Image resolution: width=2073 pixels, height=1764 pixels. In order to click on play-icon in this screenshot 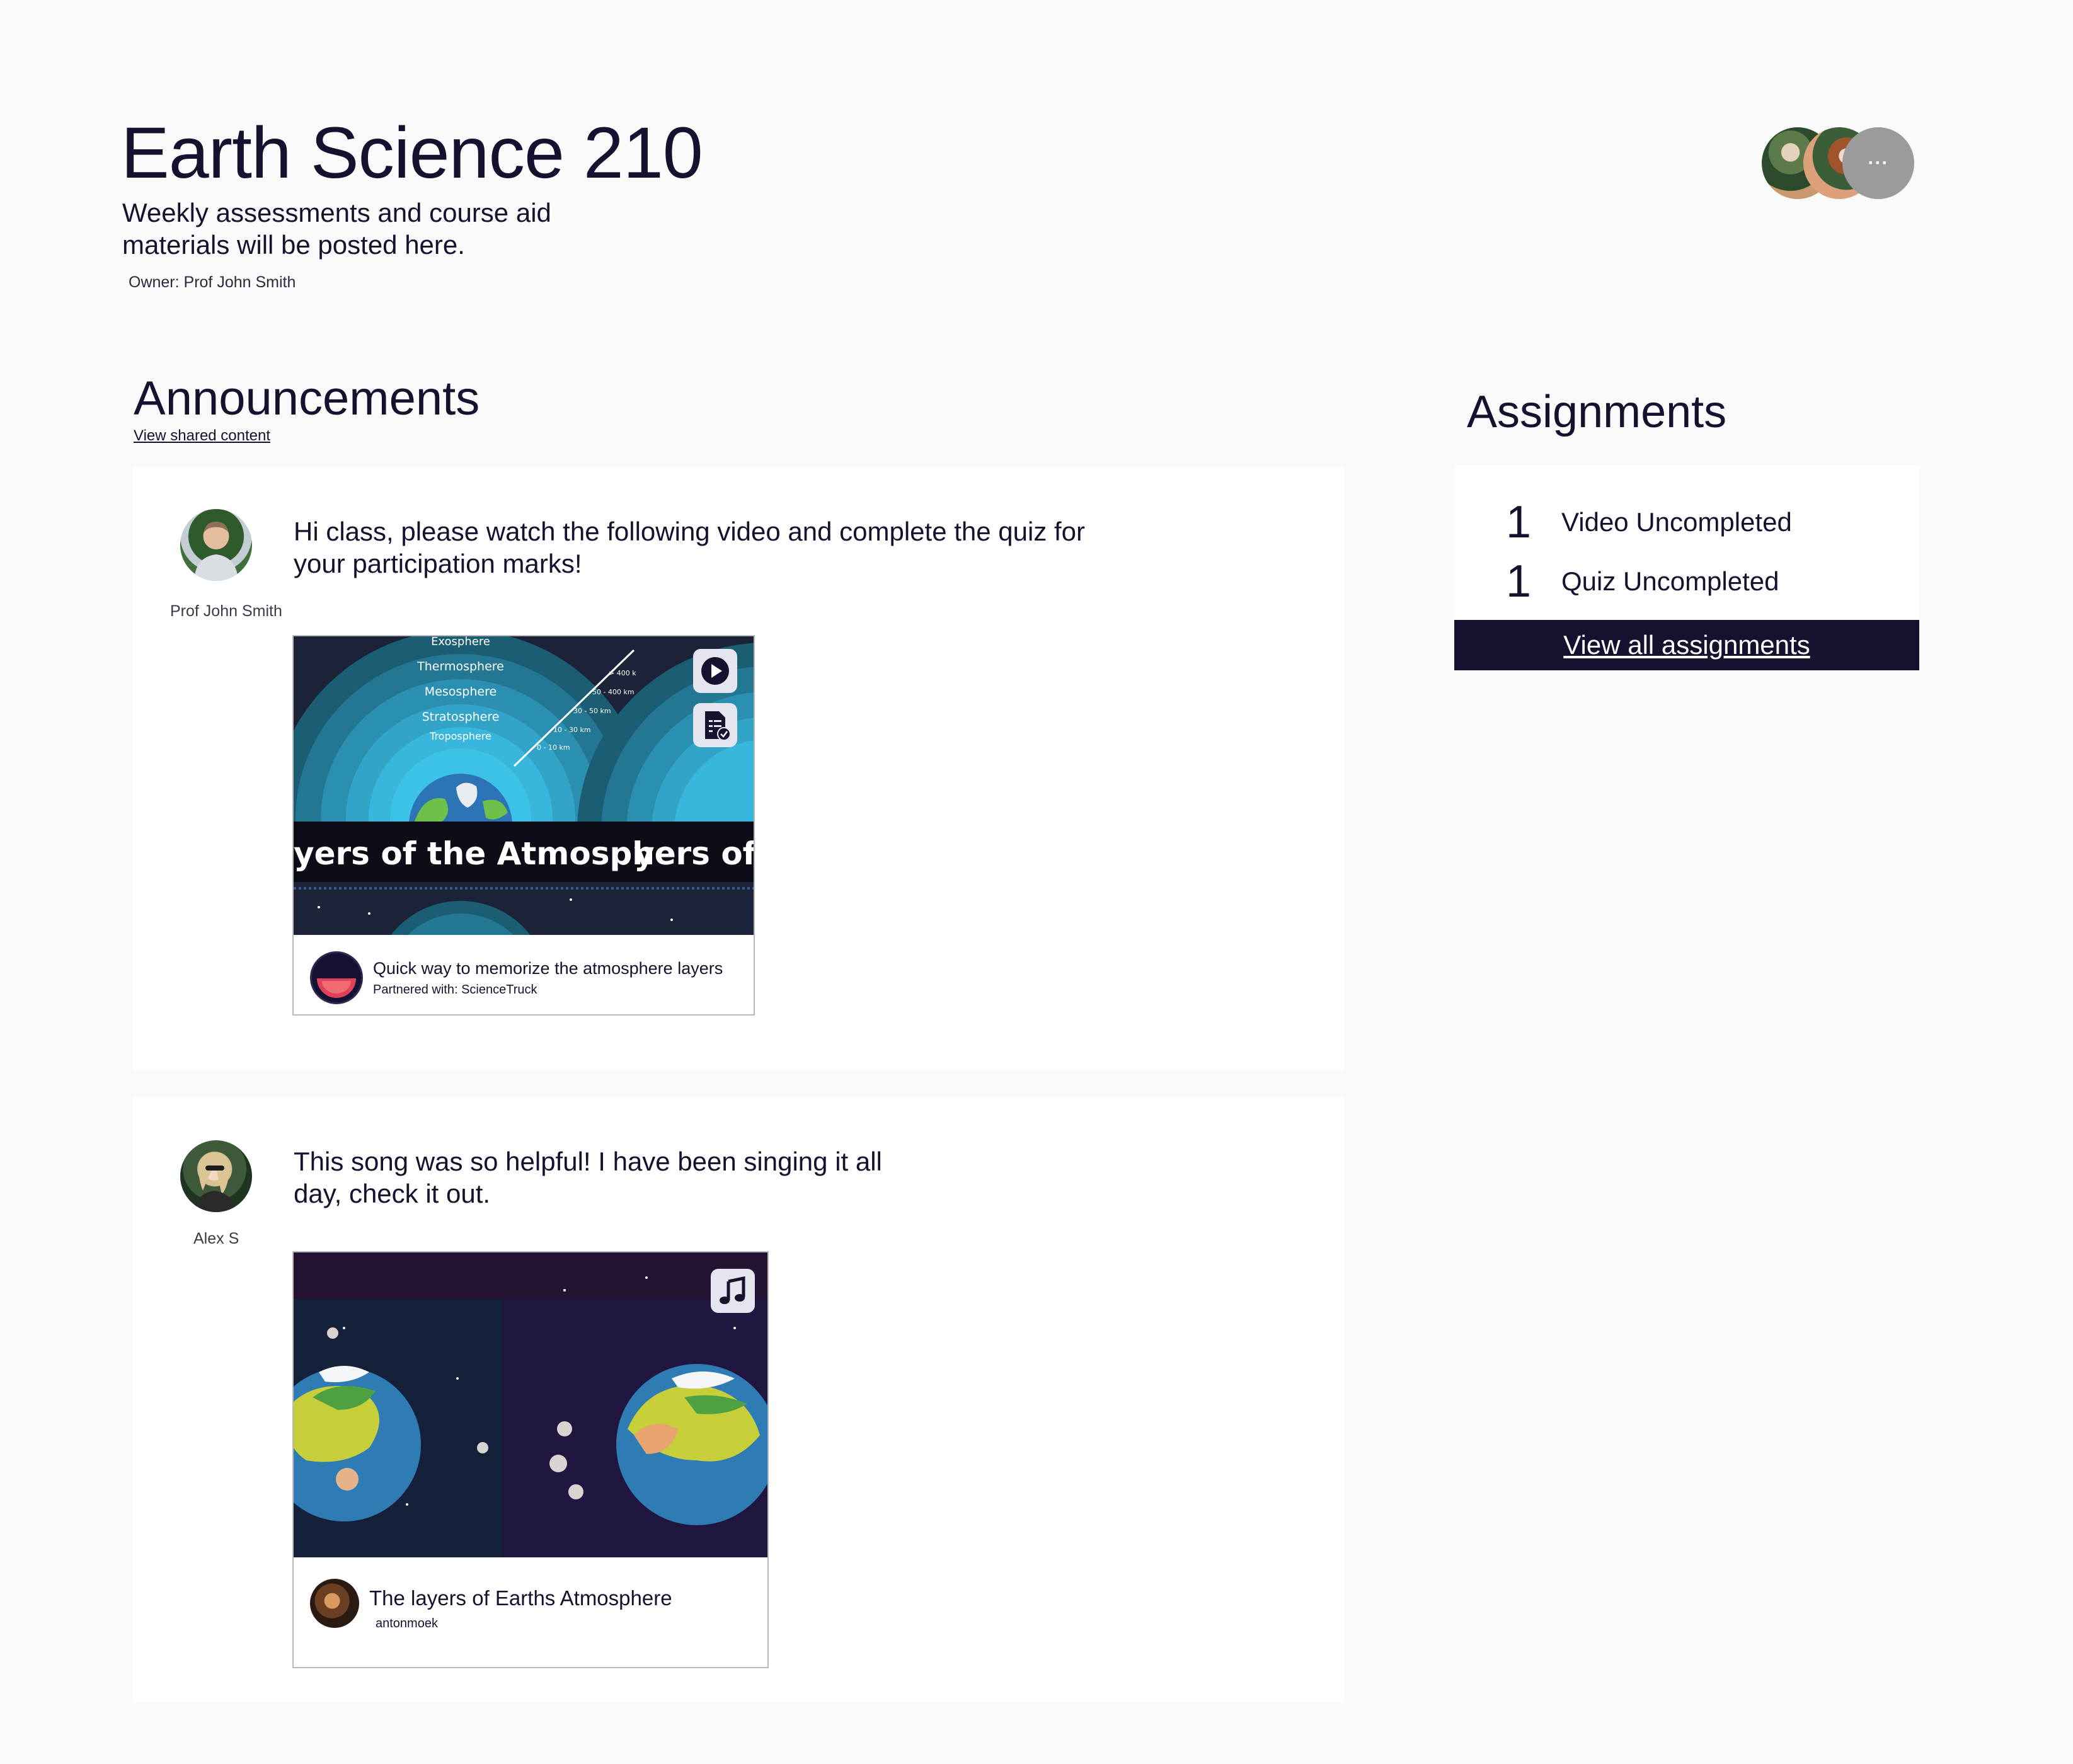, I will do `click(715, 671)`.